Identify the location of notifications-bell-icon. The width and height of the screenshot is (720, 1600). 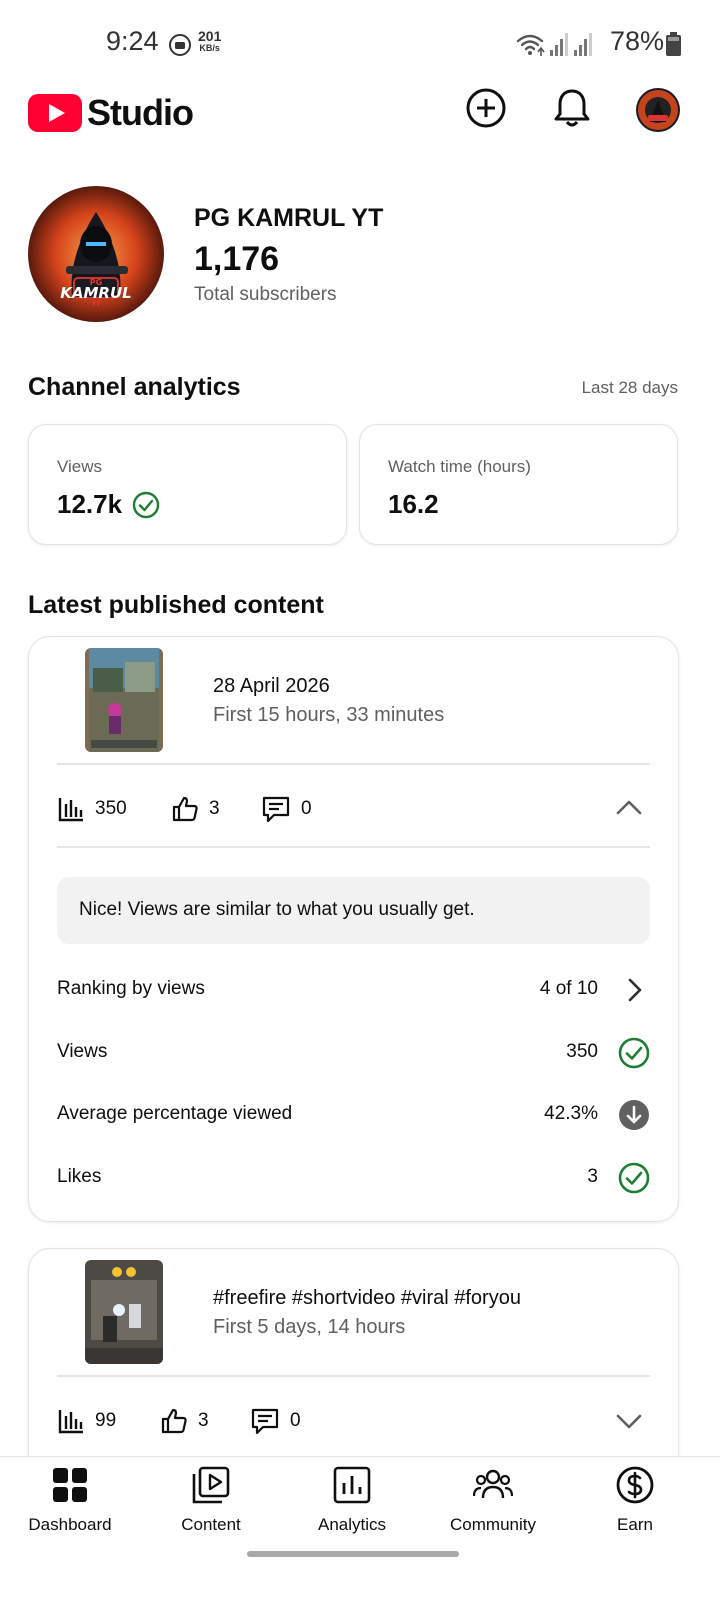
(572, 108).